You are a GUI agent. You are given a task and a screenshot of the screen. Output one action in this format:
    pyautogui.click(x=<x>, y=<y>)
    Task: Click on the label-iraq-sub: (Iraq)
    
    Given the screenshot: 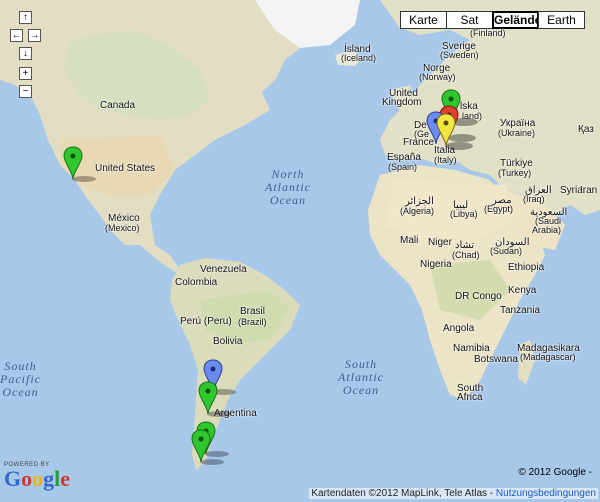 What is the action you would take?
    pyautogui.click(x=534, y=199)
    